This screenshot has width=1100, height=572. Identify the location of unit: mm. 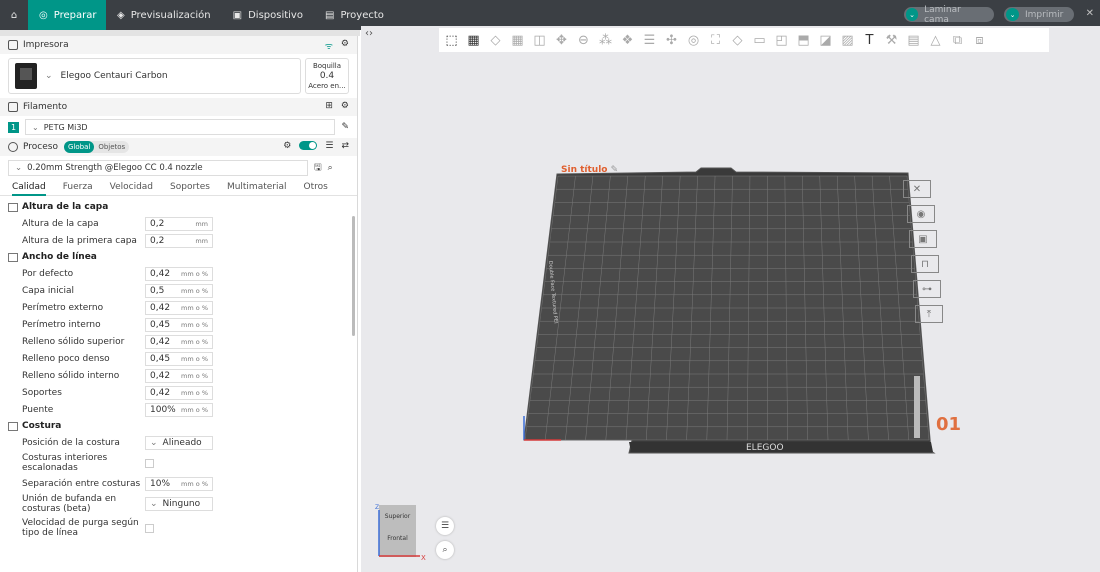
(201, 240).